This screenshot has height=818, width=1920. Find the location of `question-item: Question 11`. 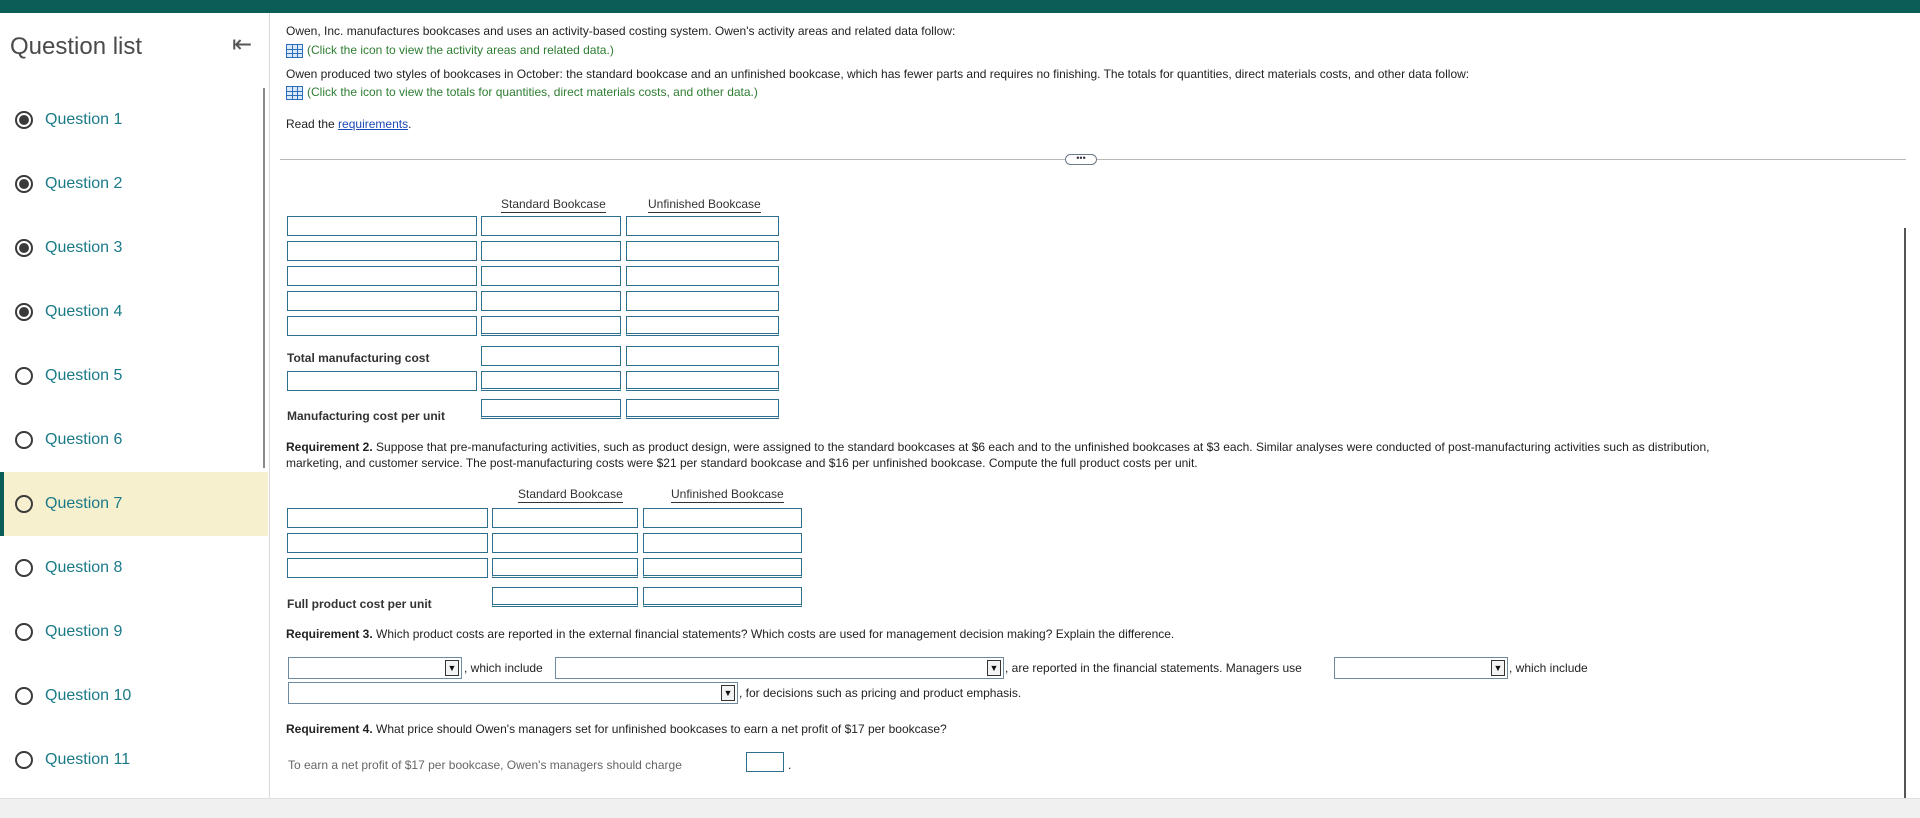

question-item: Question 11 is located at coordinates (134, 760).